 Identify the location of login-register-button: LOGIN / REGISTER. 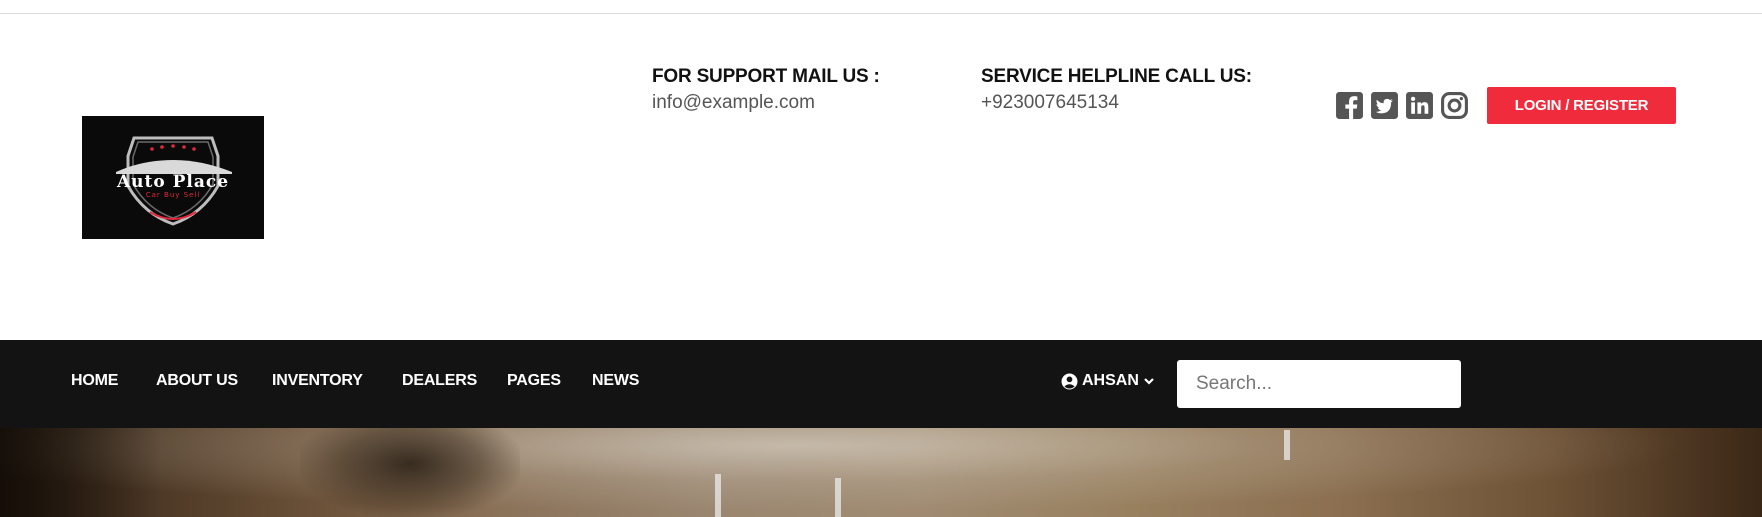
(1581, 105).